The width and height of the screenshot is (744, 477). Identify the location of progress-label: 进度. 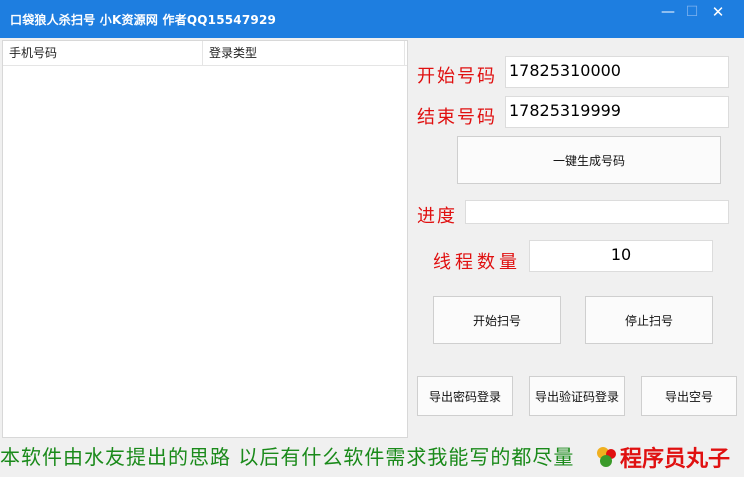
(437, 216).